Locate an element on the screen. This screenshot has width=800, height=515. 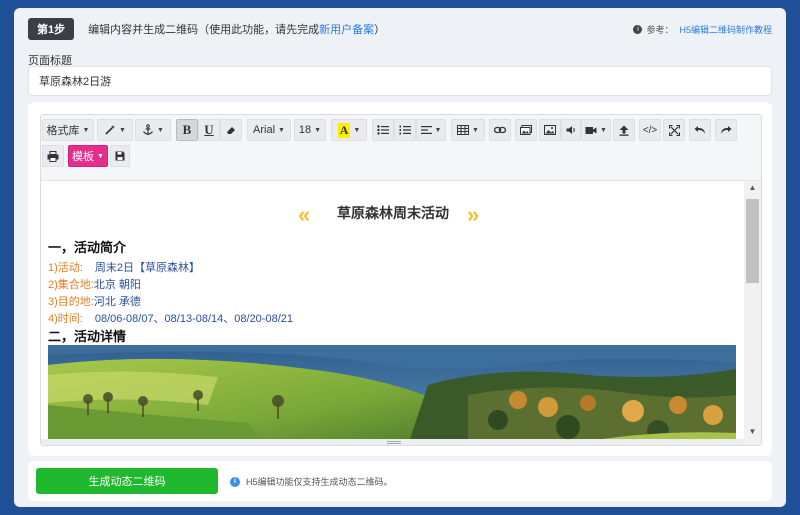
undo-button is located at coordinates (700, 130).